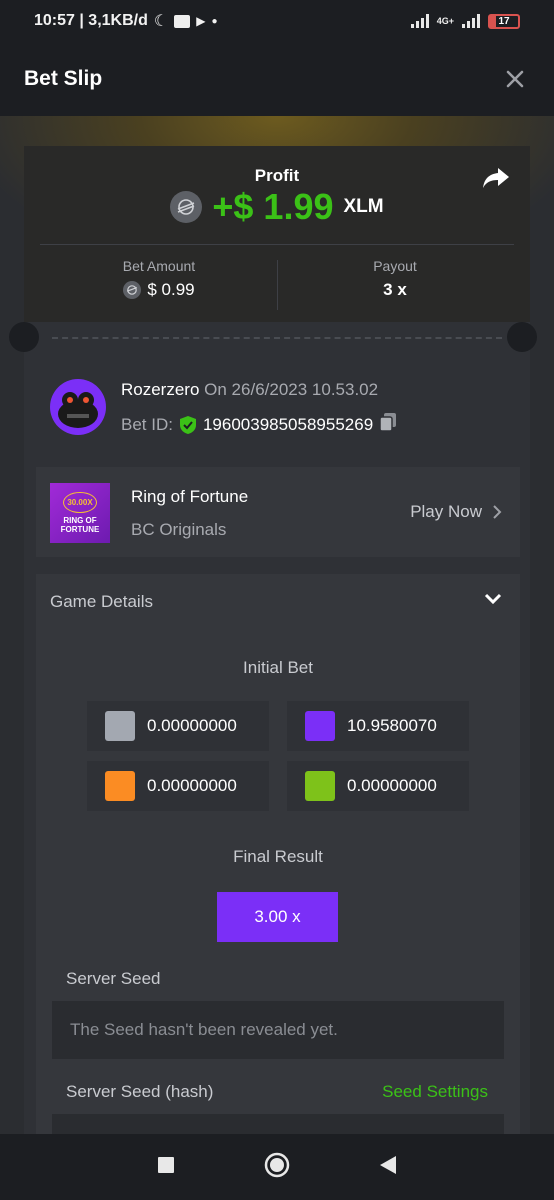  I want to click on page-title: Bet Slip, so click(63, 78).